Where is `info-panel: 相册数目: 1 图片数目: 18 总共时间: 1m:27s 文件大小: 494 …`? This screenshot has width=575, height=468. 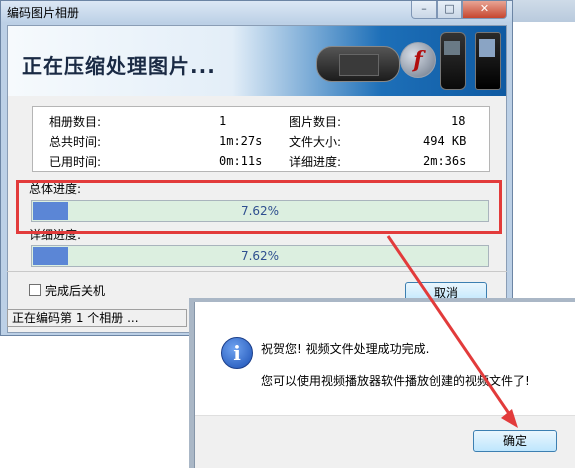
info-panel: 相册数目: 1 图片数目: 18 总共时间: 1m:27s 文件大小: 494 … is located at coordinates (261, 139).